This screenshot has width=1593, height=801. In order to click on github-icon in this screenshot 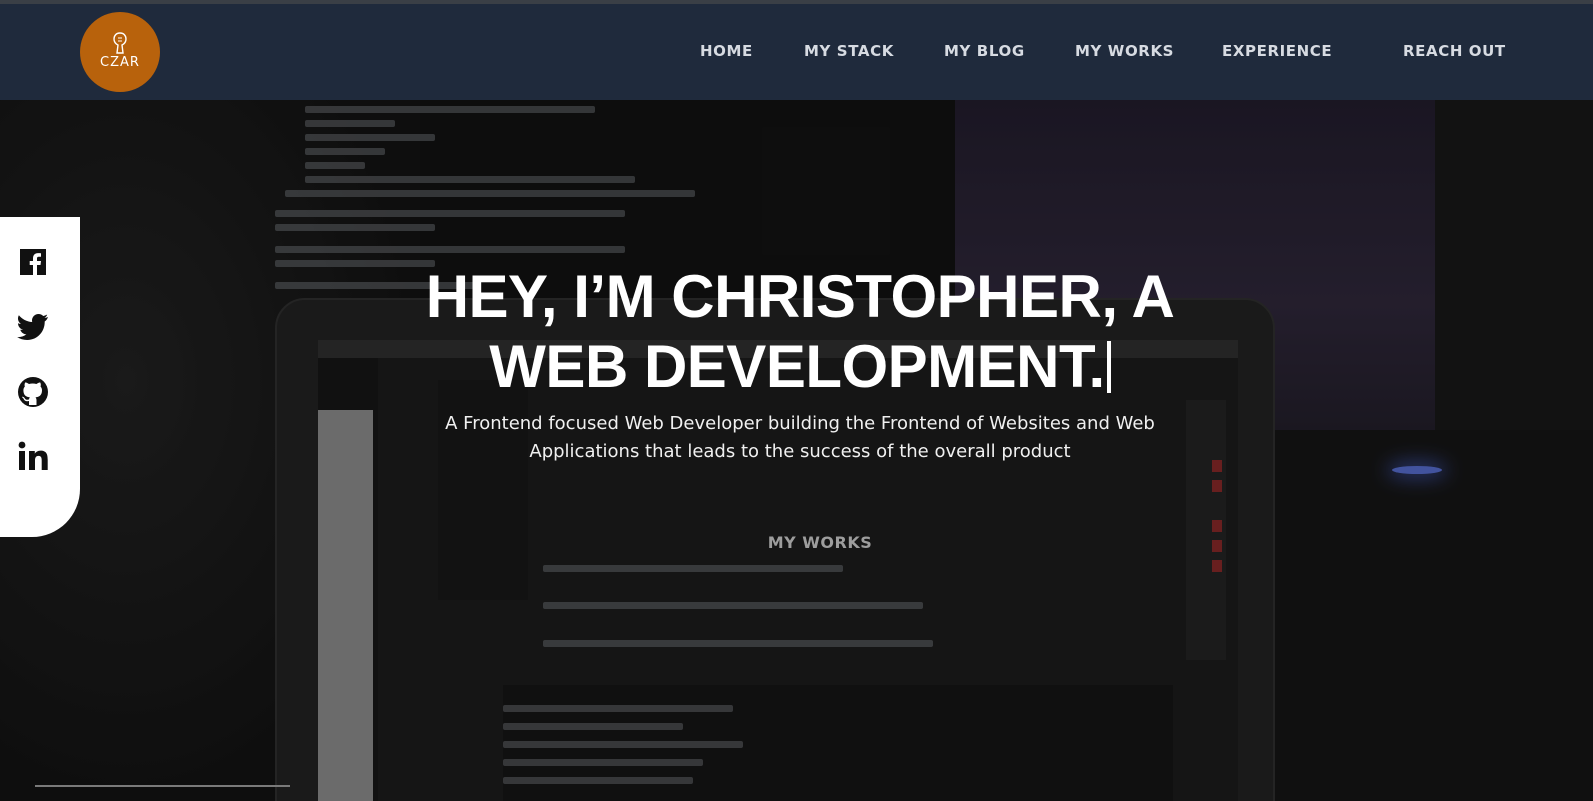, I will do `click(33, 392)`.